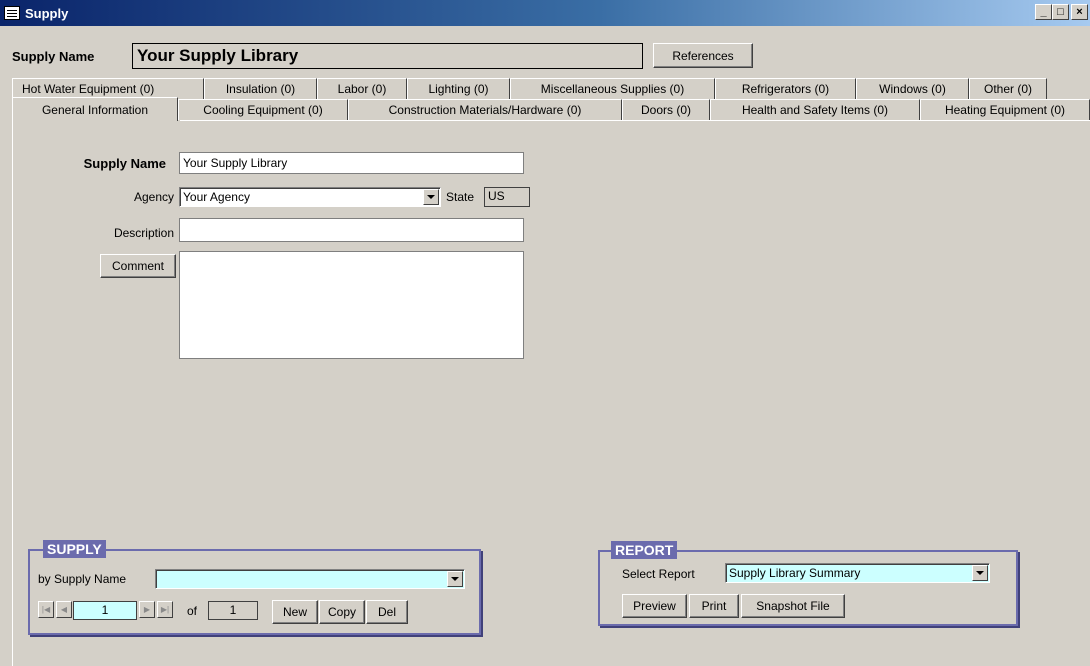 The width and height of the screenshot is (1090, 666). I want to click on tab-lighting: Lighting (0), so click(458, 88).